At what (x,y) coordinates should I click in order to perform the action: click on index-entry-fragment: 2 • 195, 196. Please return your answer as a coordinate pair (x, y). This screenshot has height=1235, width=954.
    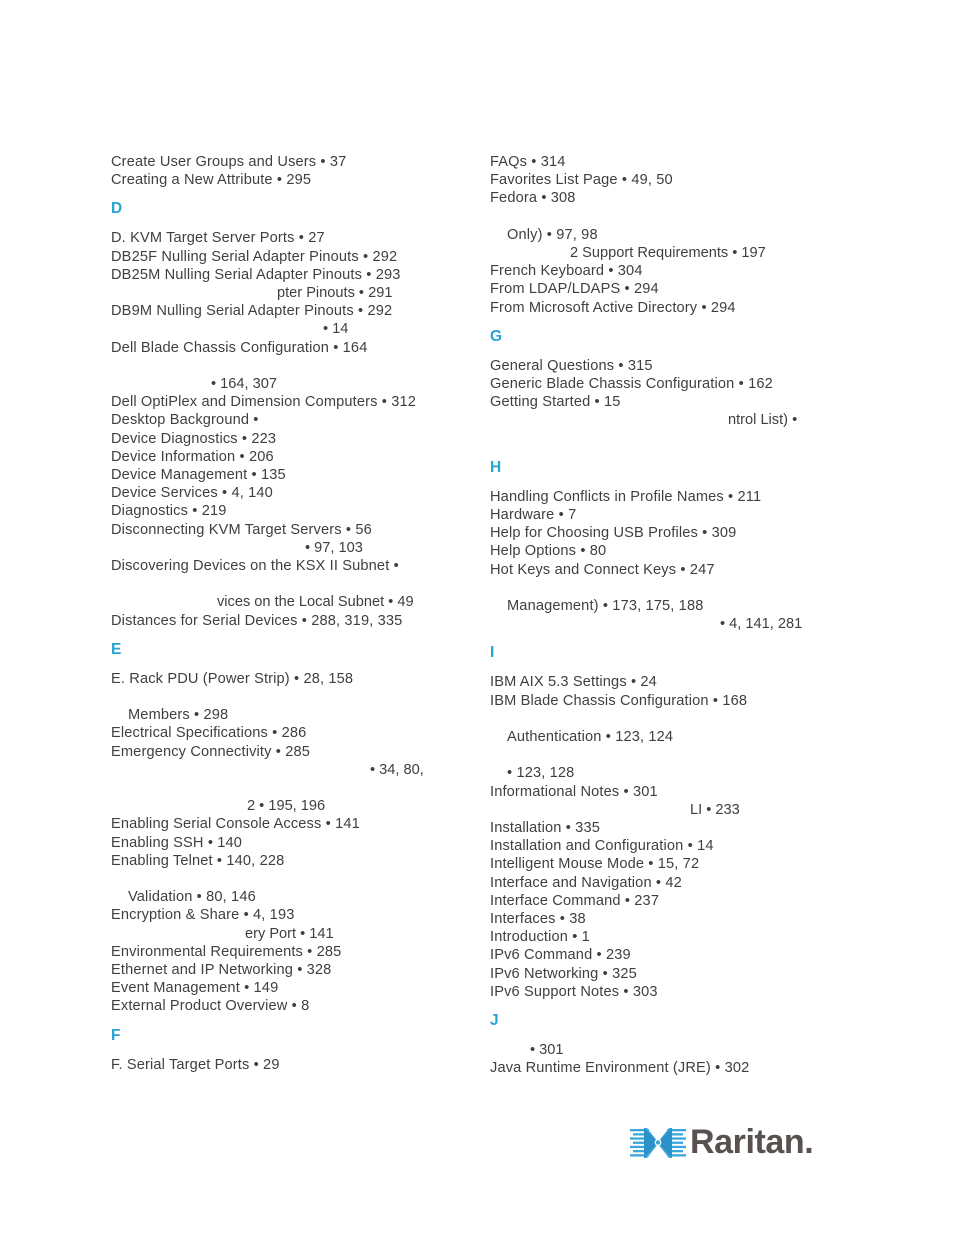
    Looking at the image, I should click on (286, 806).